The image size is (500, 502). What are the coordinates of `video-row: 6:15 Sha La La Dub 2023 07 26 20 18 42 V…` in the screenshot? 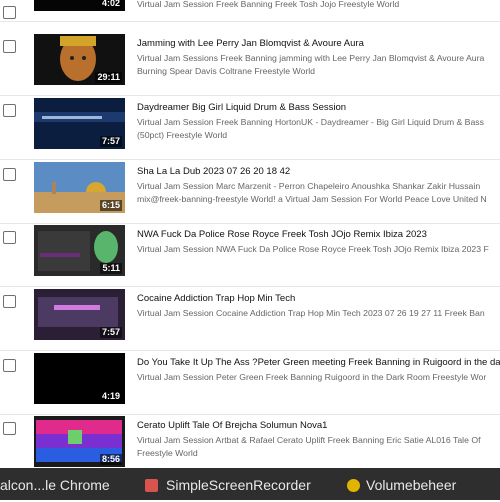 It's located at (250, 193).